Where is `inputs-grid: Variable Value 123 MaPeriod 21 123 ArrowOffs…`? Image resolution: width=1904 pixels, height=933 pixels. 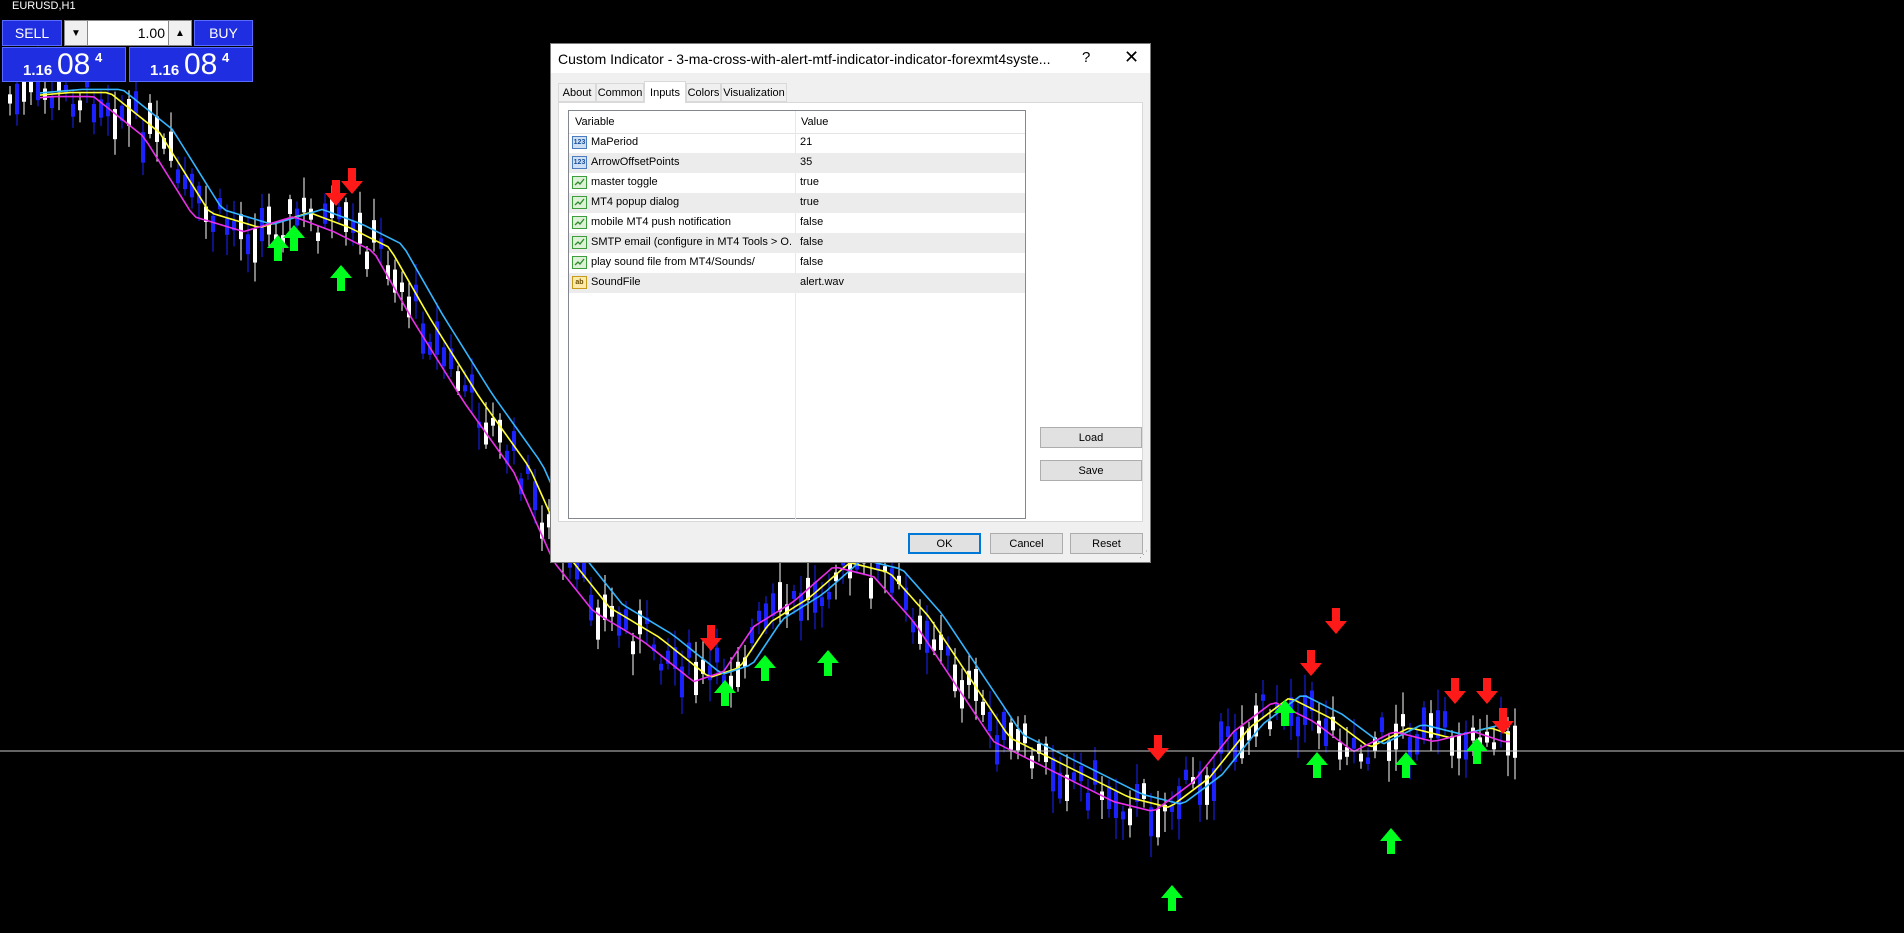 inputs-grid: Variable Value 123 MaPeriod 21 123 ArrowOffs… is located at coordinates (797, 315).